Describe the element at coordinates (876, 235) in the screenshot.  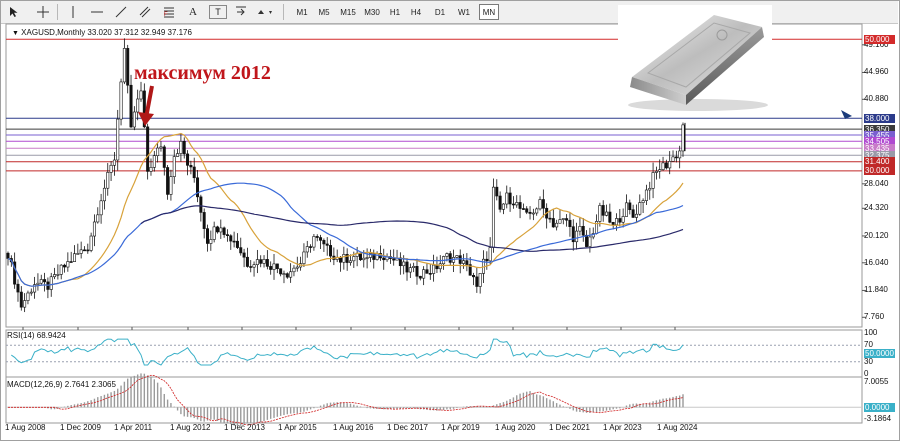
I see `price-axis-label: 20.120` at that location.